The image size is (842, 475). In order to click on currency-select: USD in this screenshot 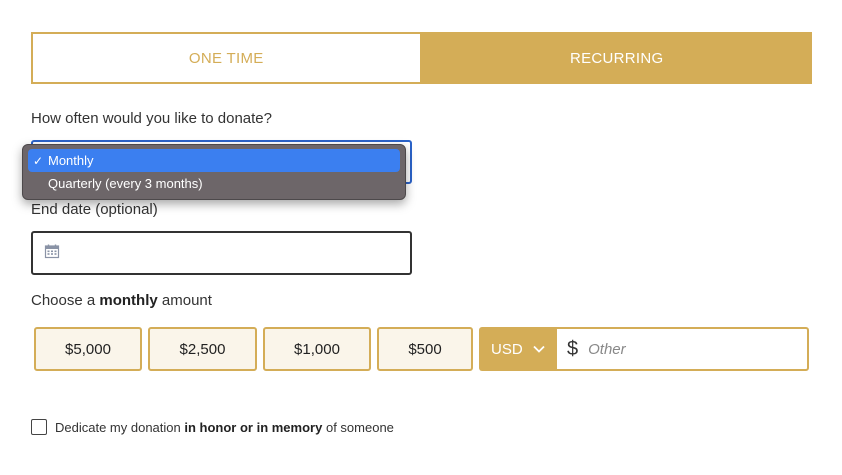, I will do `click(518, 349)`.